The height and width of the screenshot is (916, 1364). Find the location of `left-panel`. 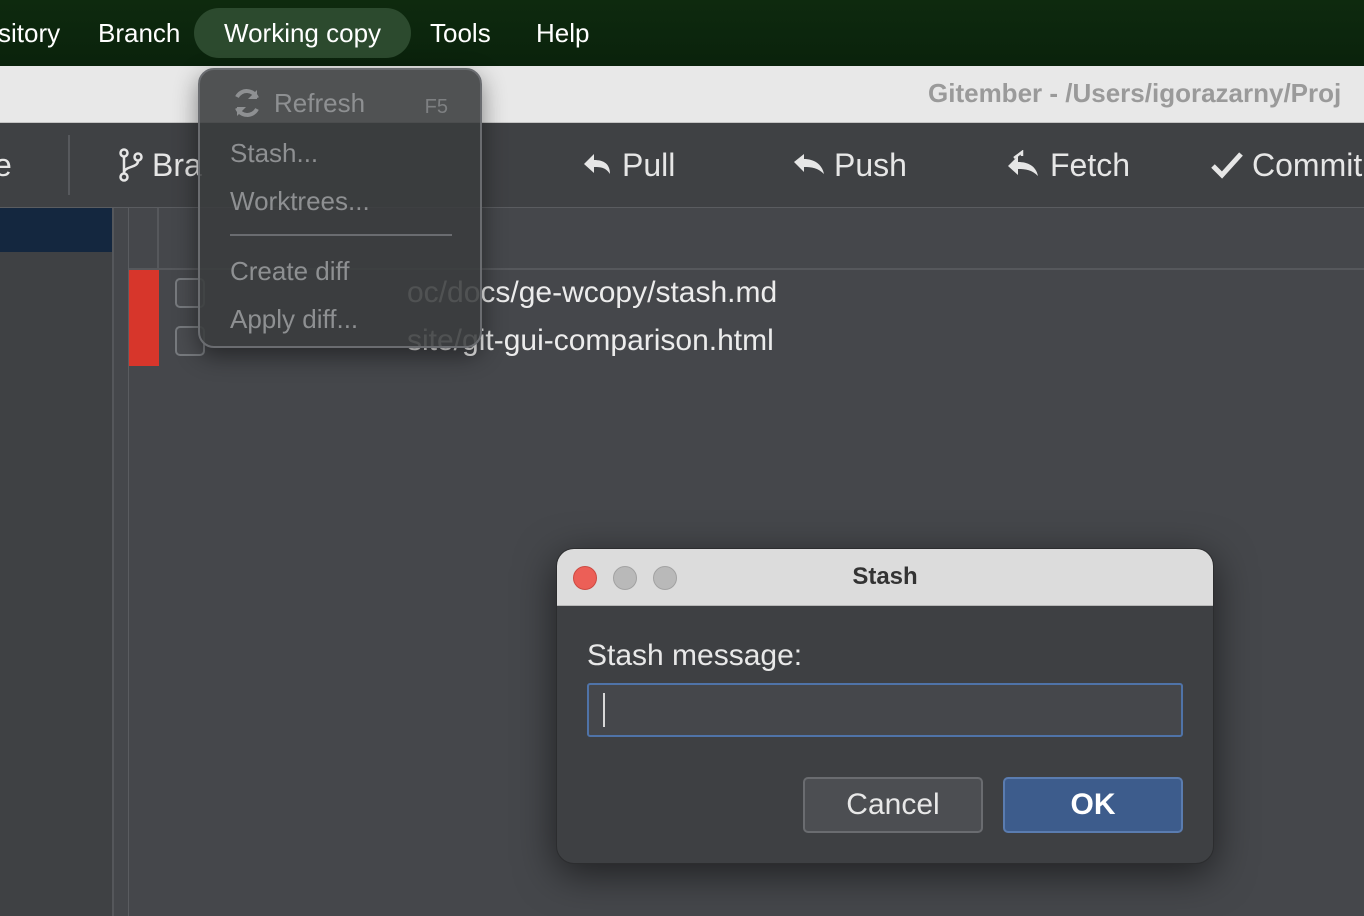

left-panel is located at coordinates (57, 562).